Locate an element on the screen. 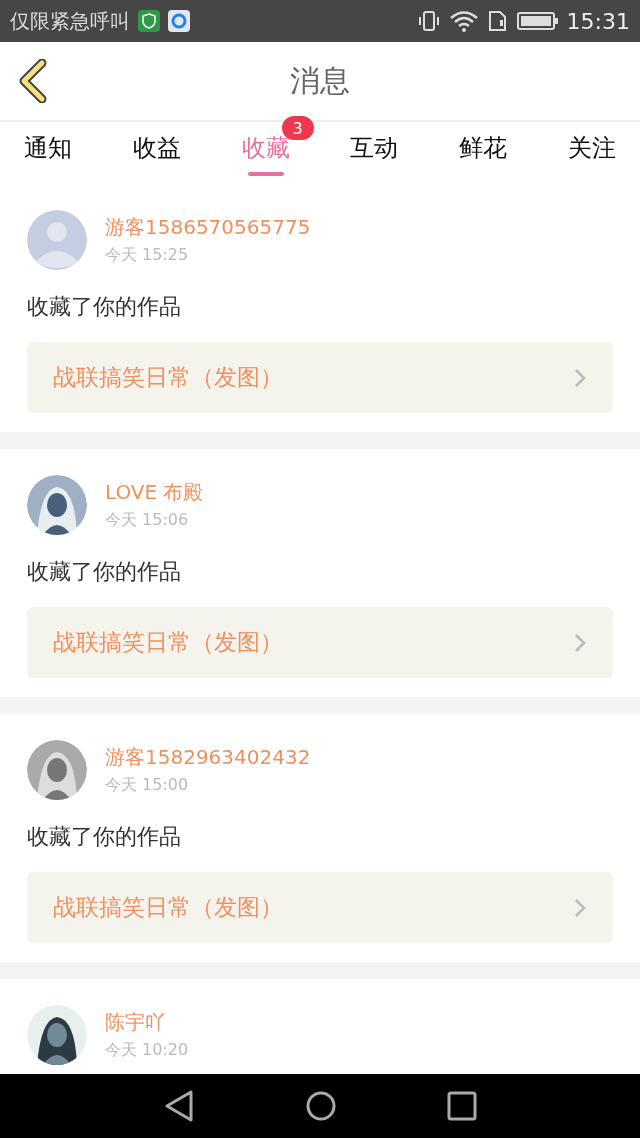 The width and height of the screenshot is (640, 1138). tab: 关注 is located at coordinates (592, 151).